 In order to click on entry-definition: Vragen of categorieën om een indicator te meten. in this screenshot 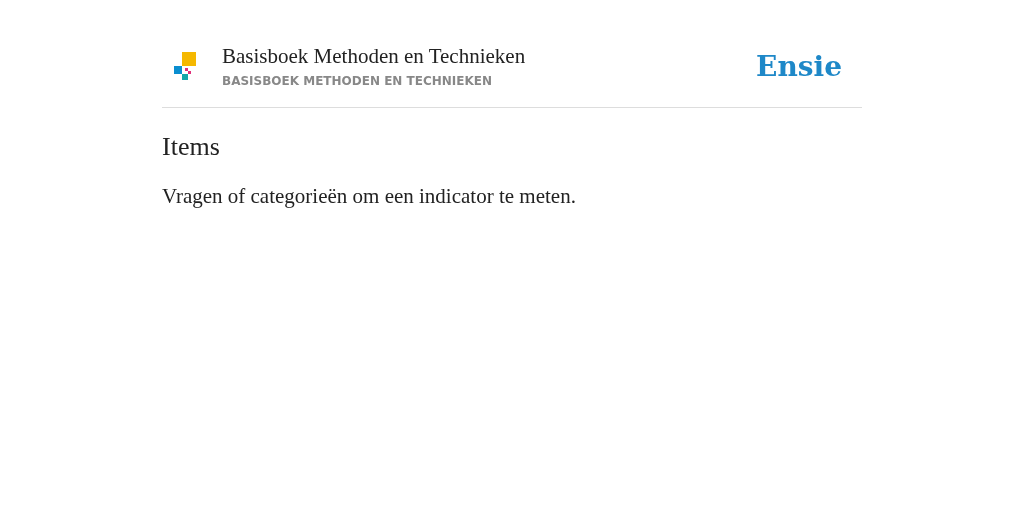, I will do `click(369, 196)`.